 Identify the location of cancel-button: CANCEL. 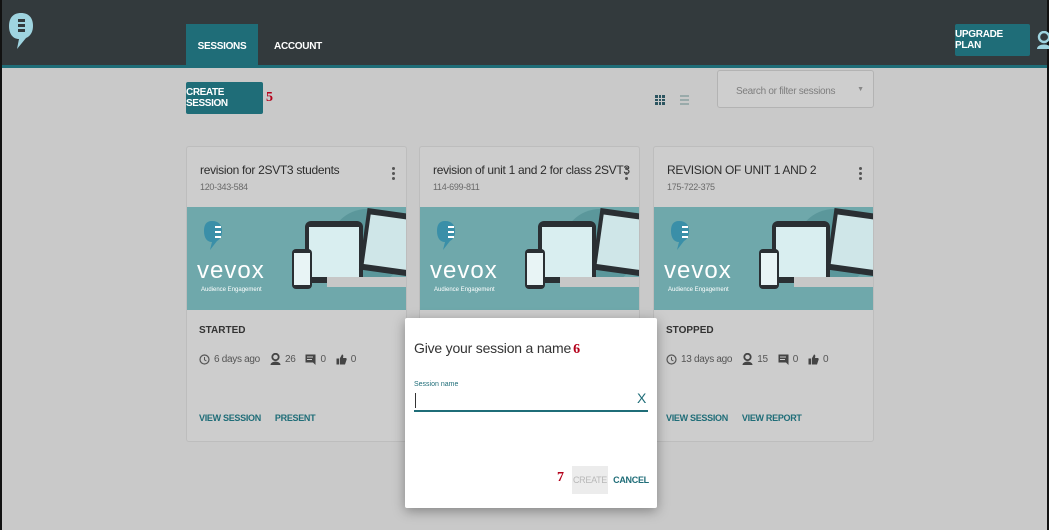
(631, 480).